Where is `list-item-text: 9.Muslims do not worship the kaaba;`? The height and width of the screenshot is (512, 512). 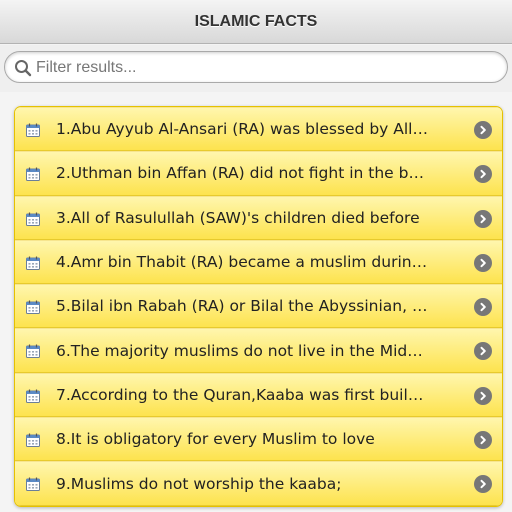
list-item-text: 9.Muslims do not worship the kaaba; is located at coordinates (242, 483).